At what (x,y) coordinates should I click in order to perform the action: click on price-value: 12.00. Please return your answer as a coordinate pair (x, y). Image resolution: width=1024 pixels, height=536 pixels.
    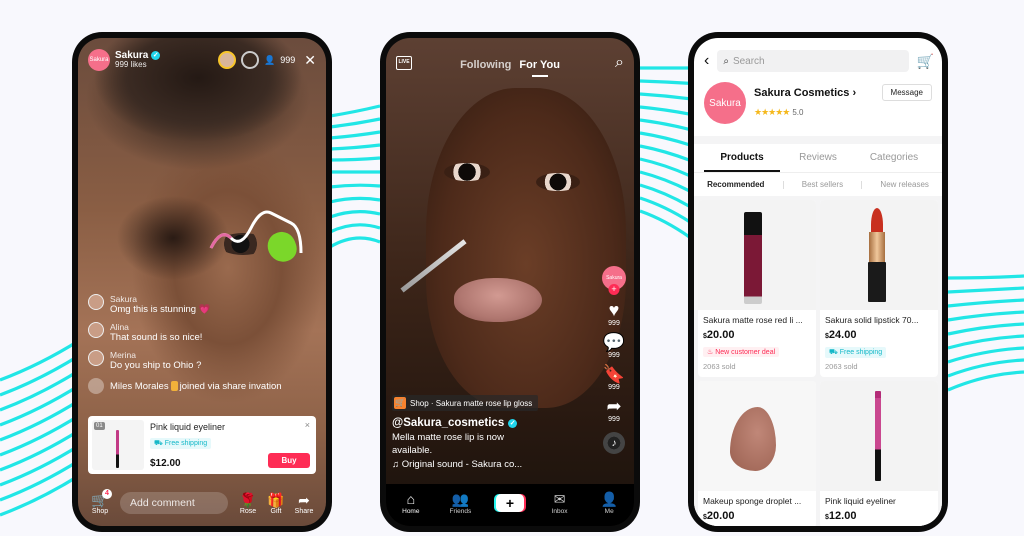
    Looking at the image, I should click on (842, 516).